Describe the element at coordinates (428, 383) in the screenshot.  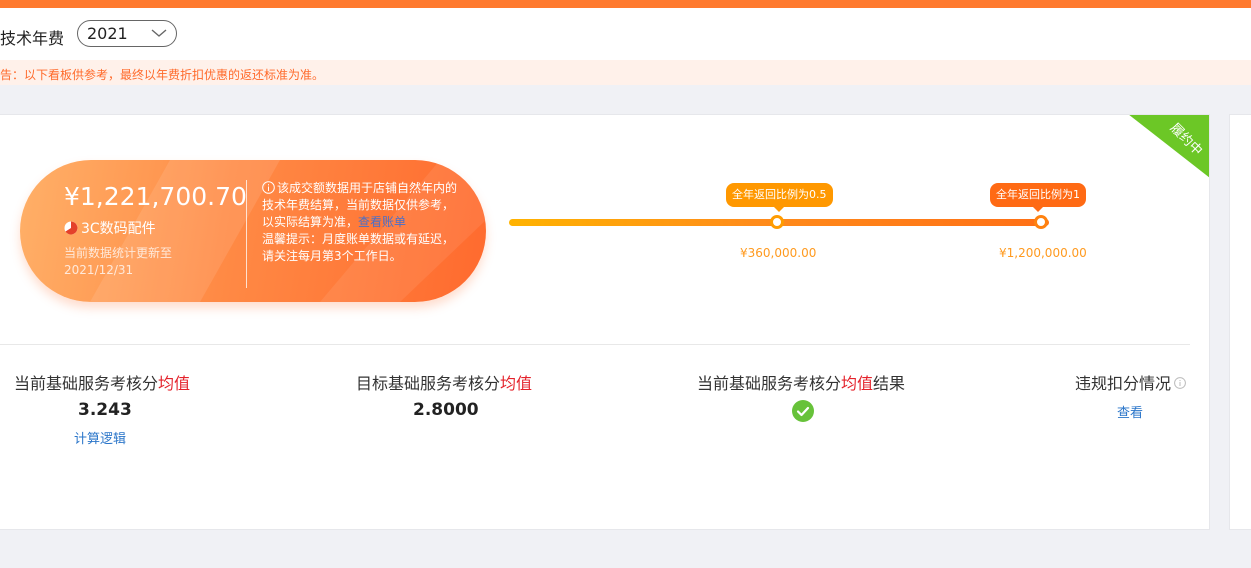
I see `stat-label-text: 目标基础服务考核分` at that location.